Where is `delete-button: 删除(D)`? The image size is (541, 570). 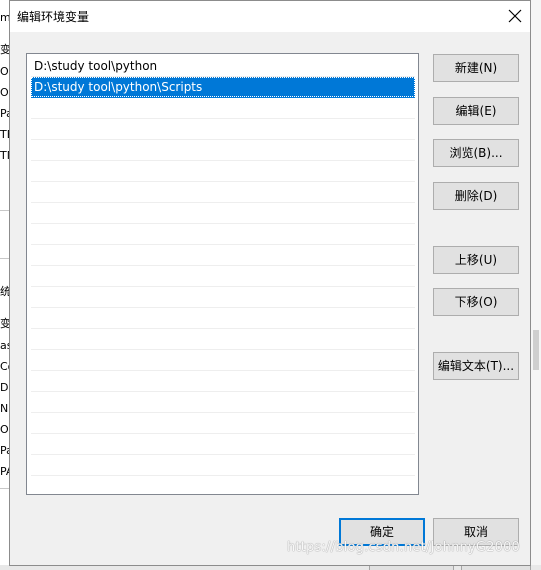
delete-button: 删除(D) is located at coordinates (476, 196).